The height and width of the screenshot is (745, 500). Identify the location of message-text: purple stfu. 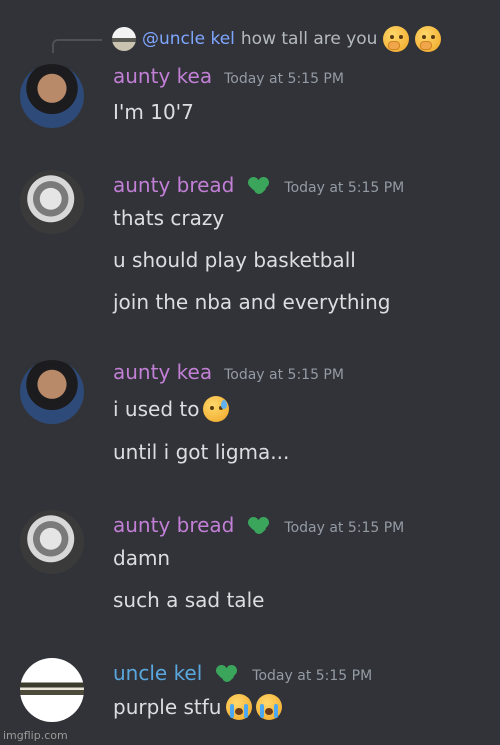
(197, 707).